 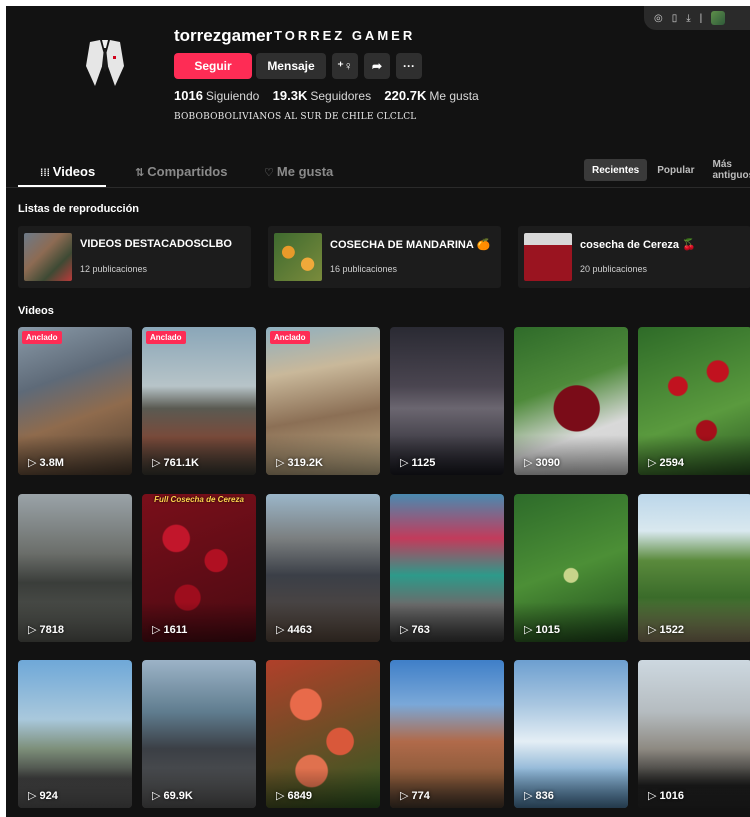 What do you see at coordinates (75, 568) in the screenshot?
I see `video-card: ▷ 7818` at bounding box center [75, 568].